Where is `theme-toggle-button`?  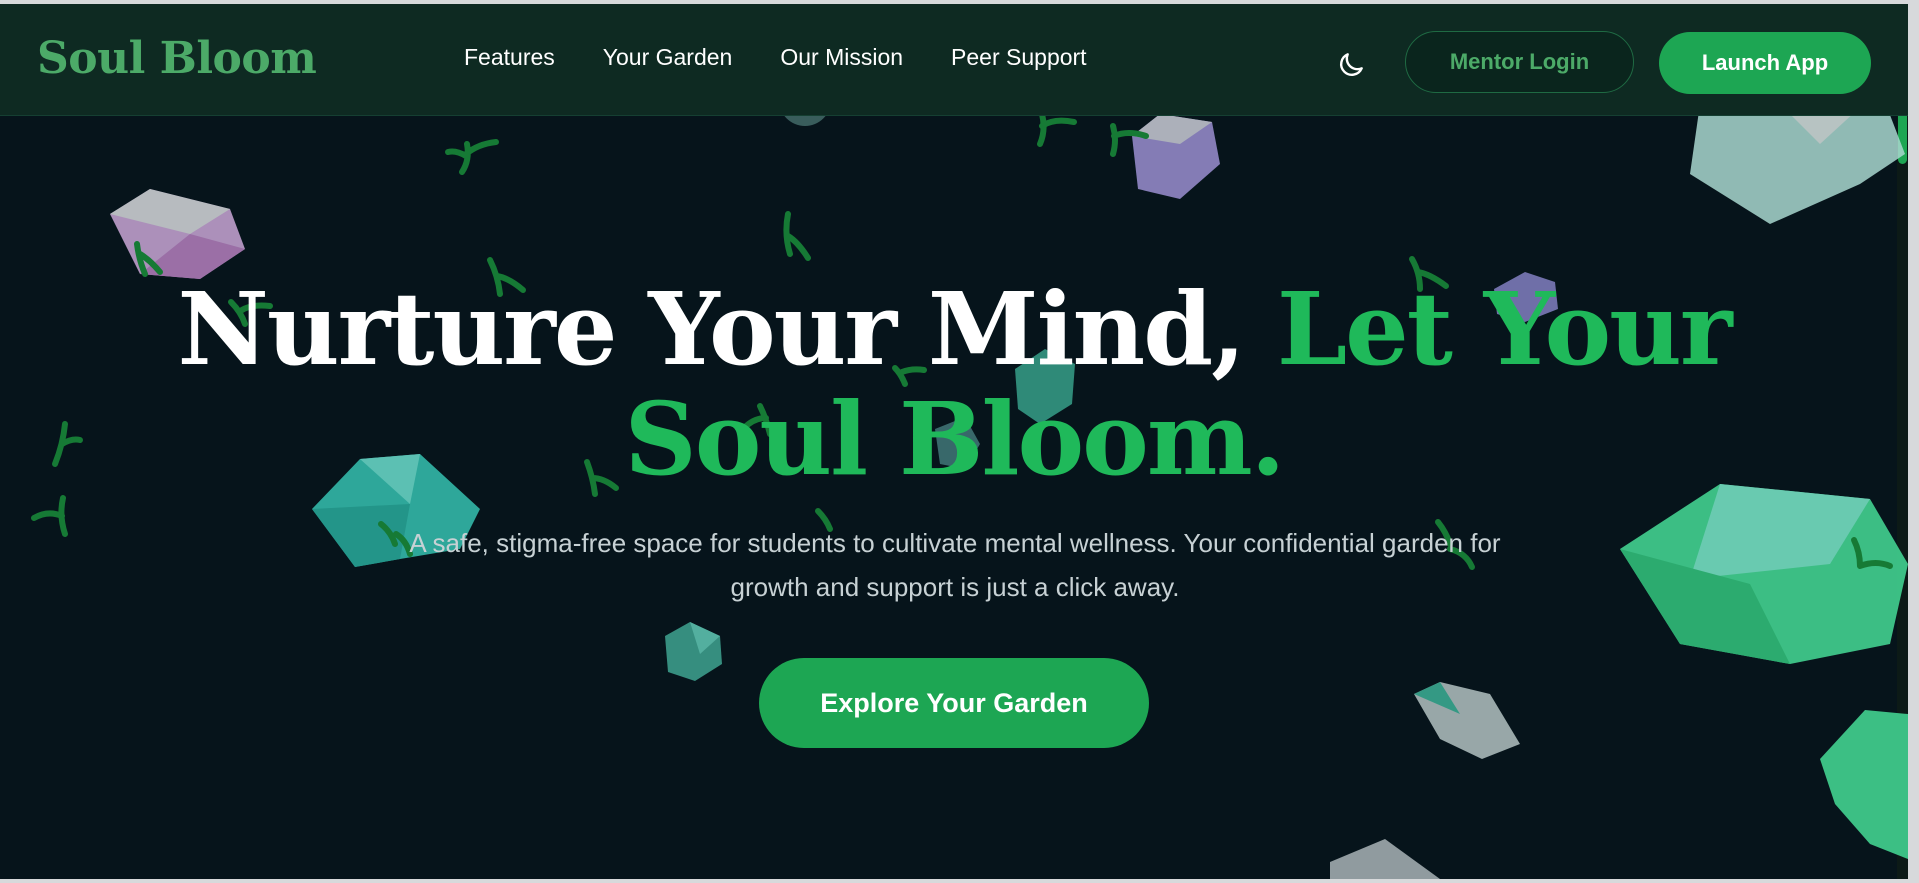
theme-toggle-button is located at coordinates (1351, 65).